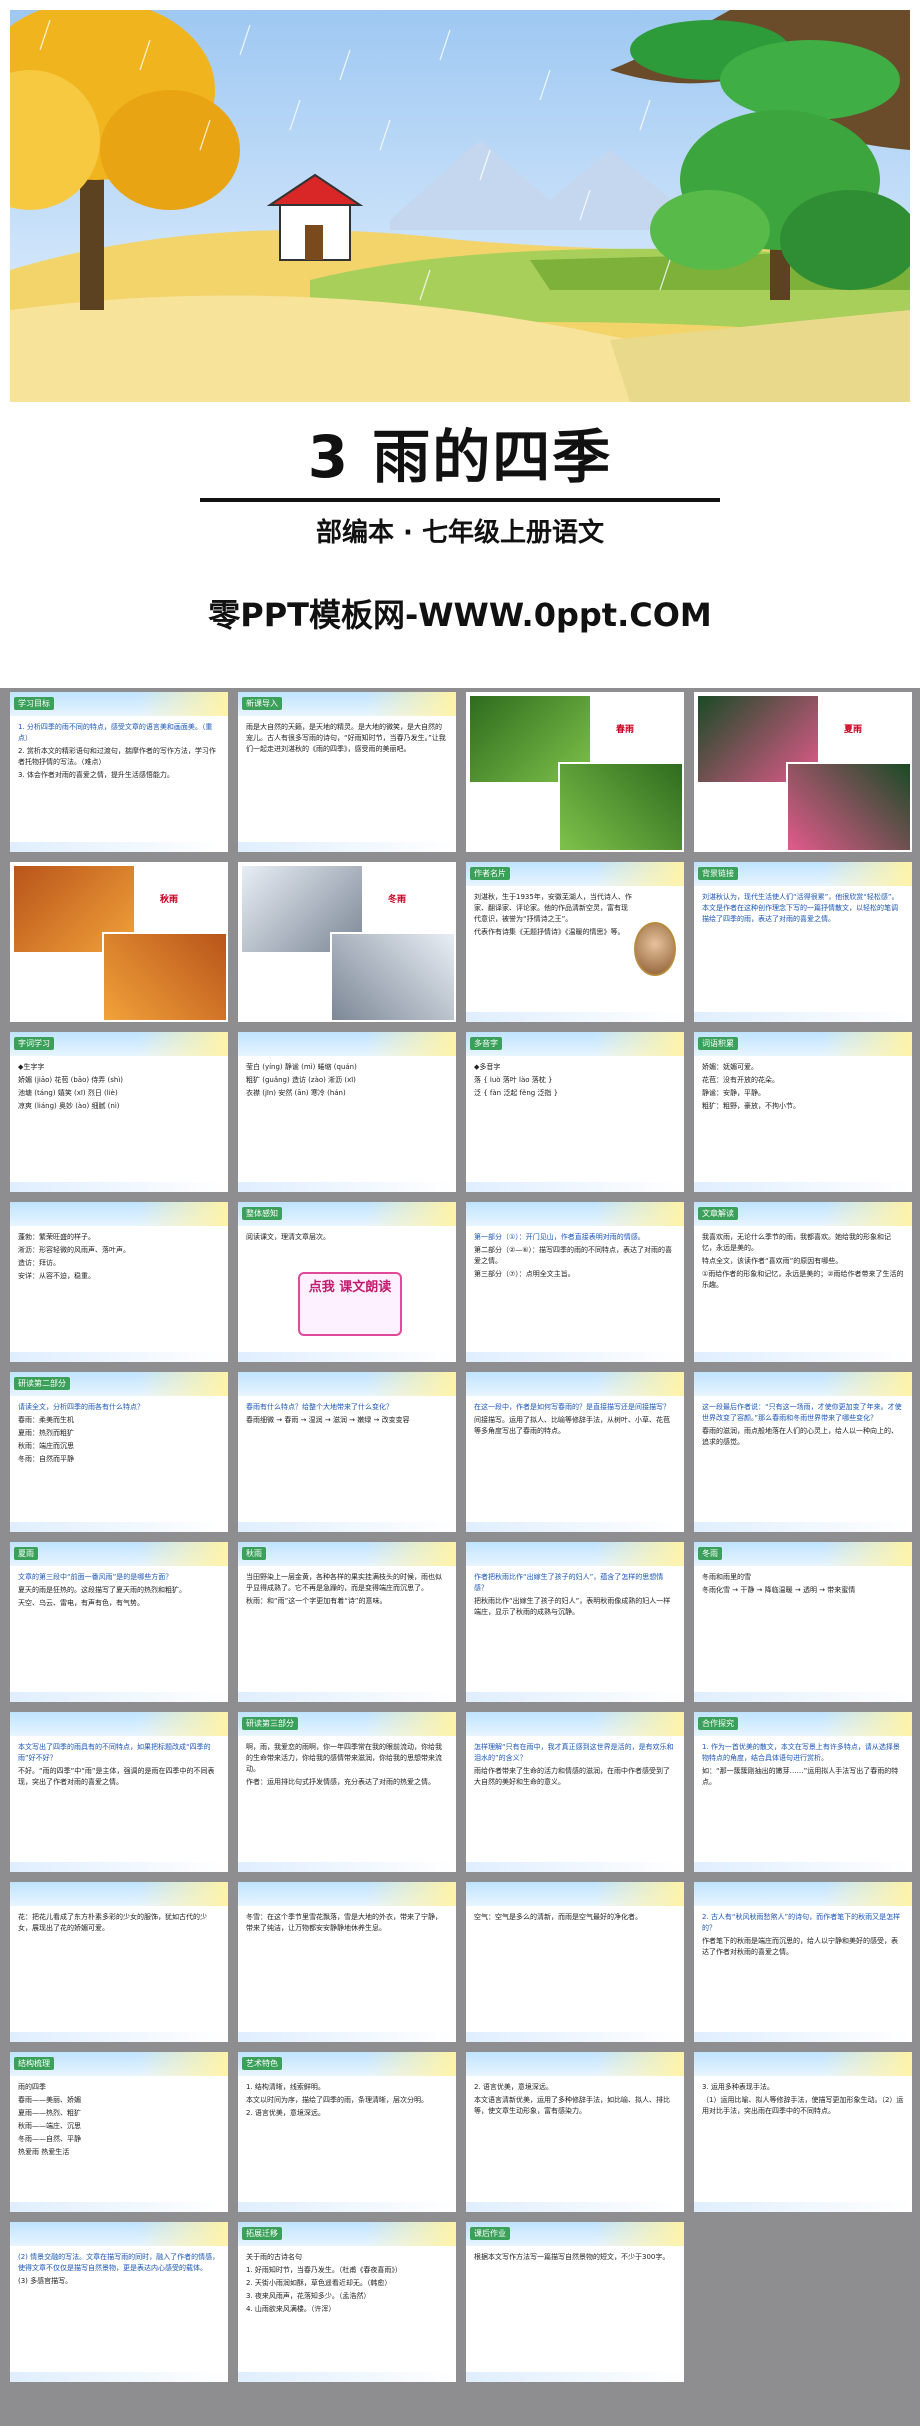 The height and width of the screenshot is (2426, 920). Describe the element at coordinates (114, 1752) in the screenshot. I see `slide-text-line: 本文写出了四季的雨具有的不同特点，如果把标题改成“四季的雨”好不好？` at that location.